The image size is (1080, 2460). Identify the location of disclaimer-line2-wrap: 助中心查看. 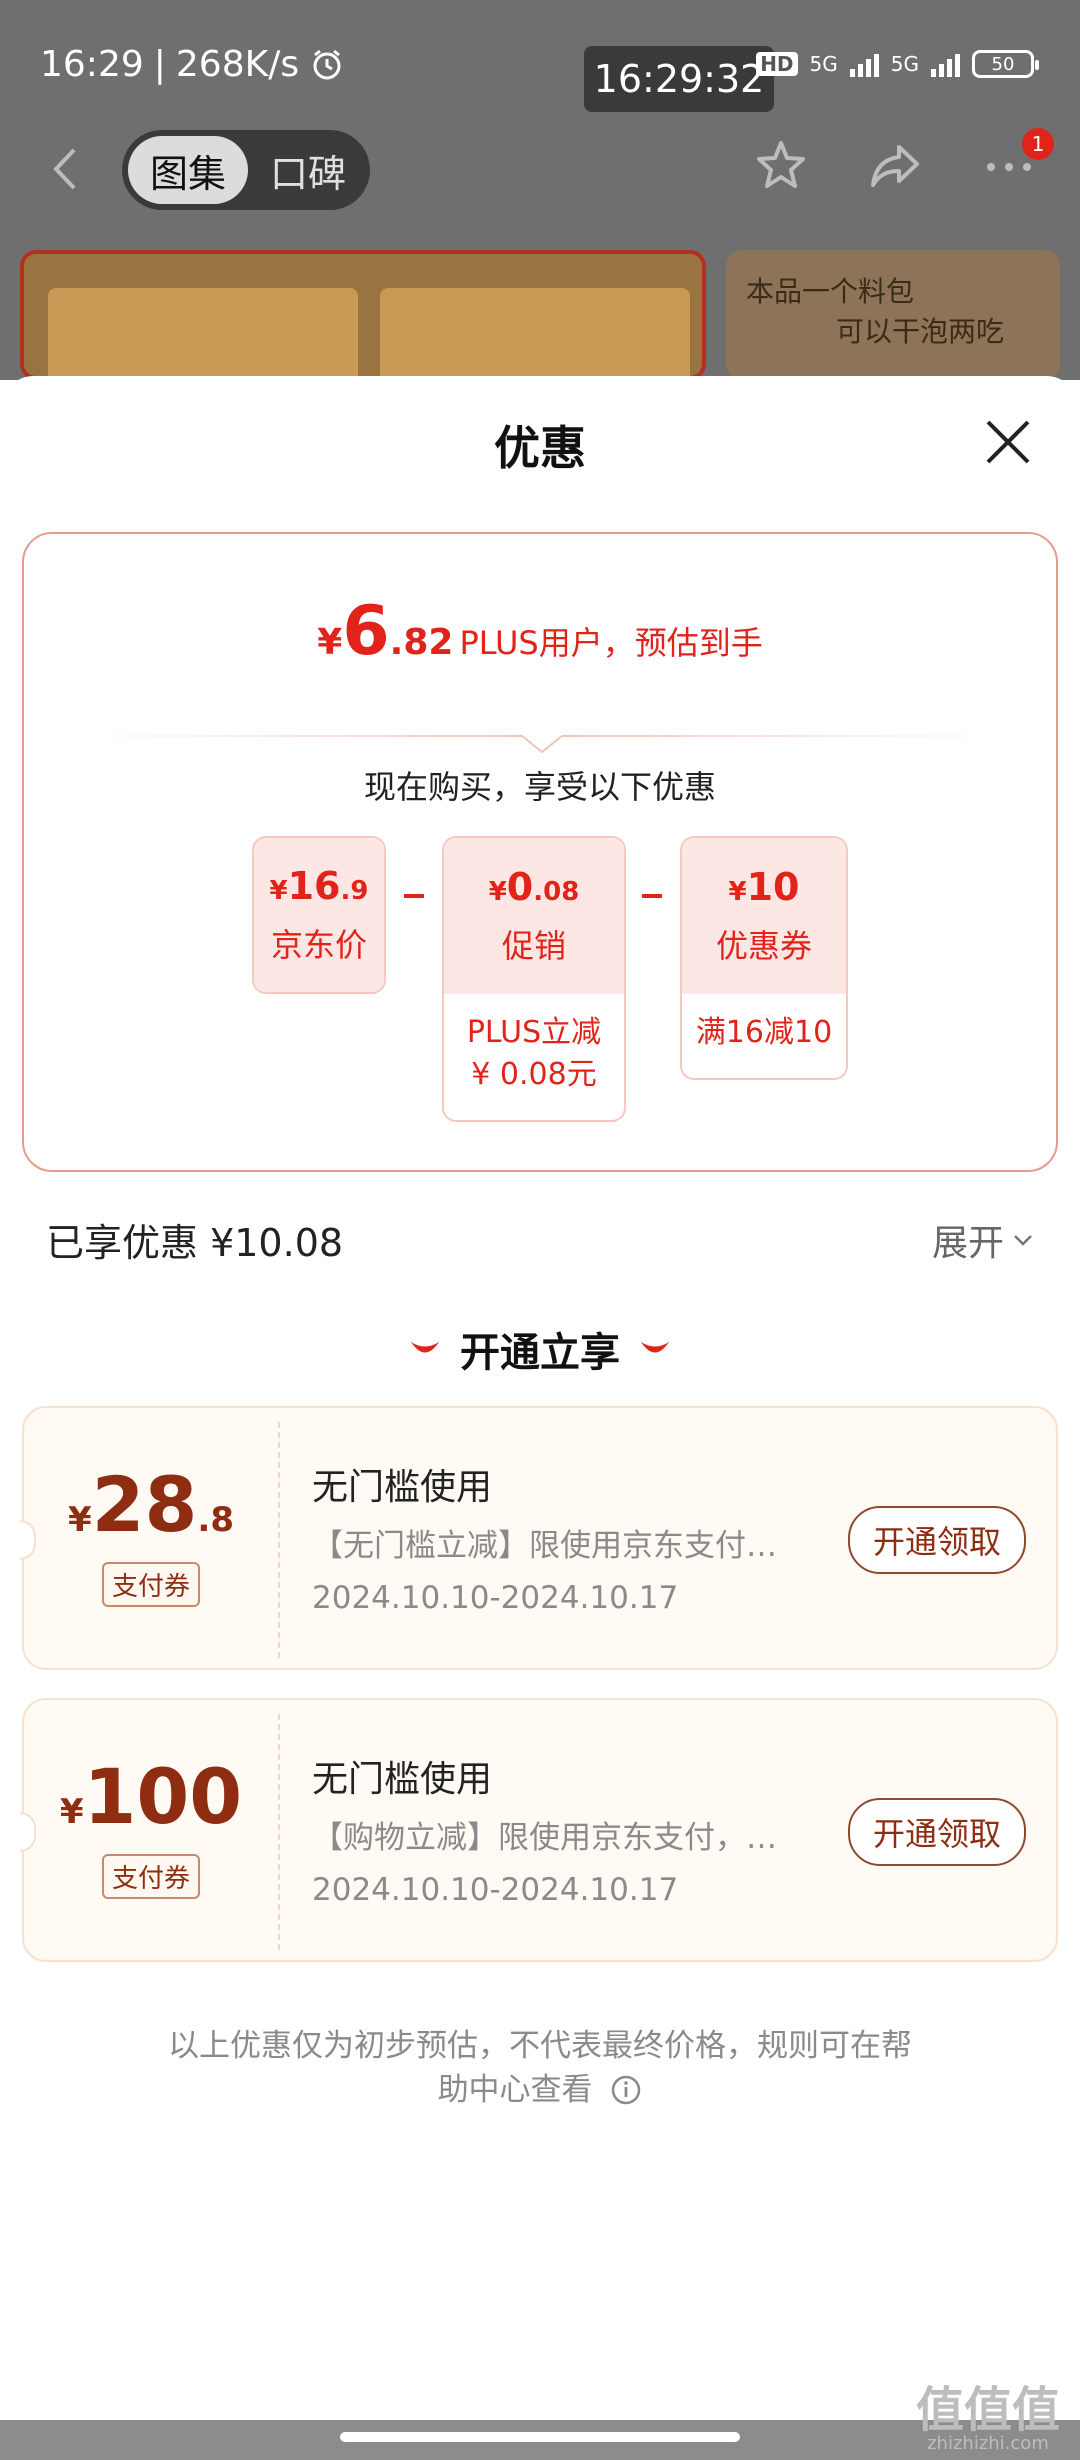
(540, 2090).